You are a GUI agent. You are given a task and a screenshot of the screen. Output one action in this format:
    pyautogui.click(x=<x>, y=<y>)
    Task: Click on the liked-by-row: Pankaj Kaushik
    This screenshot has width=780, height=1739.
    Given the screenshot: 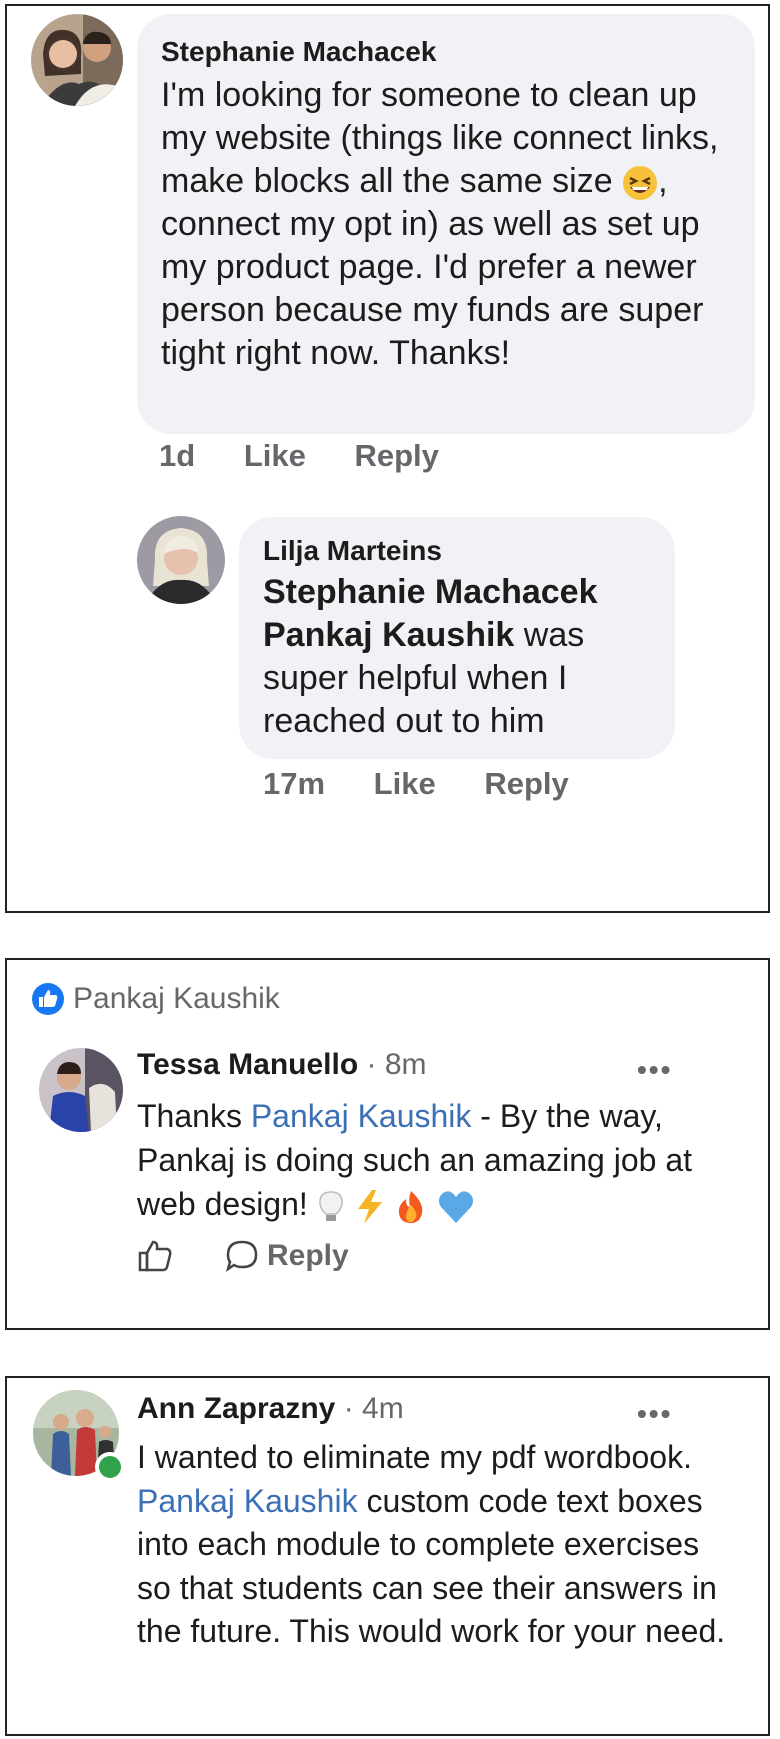 What is the action you would take?
    pyautogui.click(x=155, y=999)
    